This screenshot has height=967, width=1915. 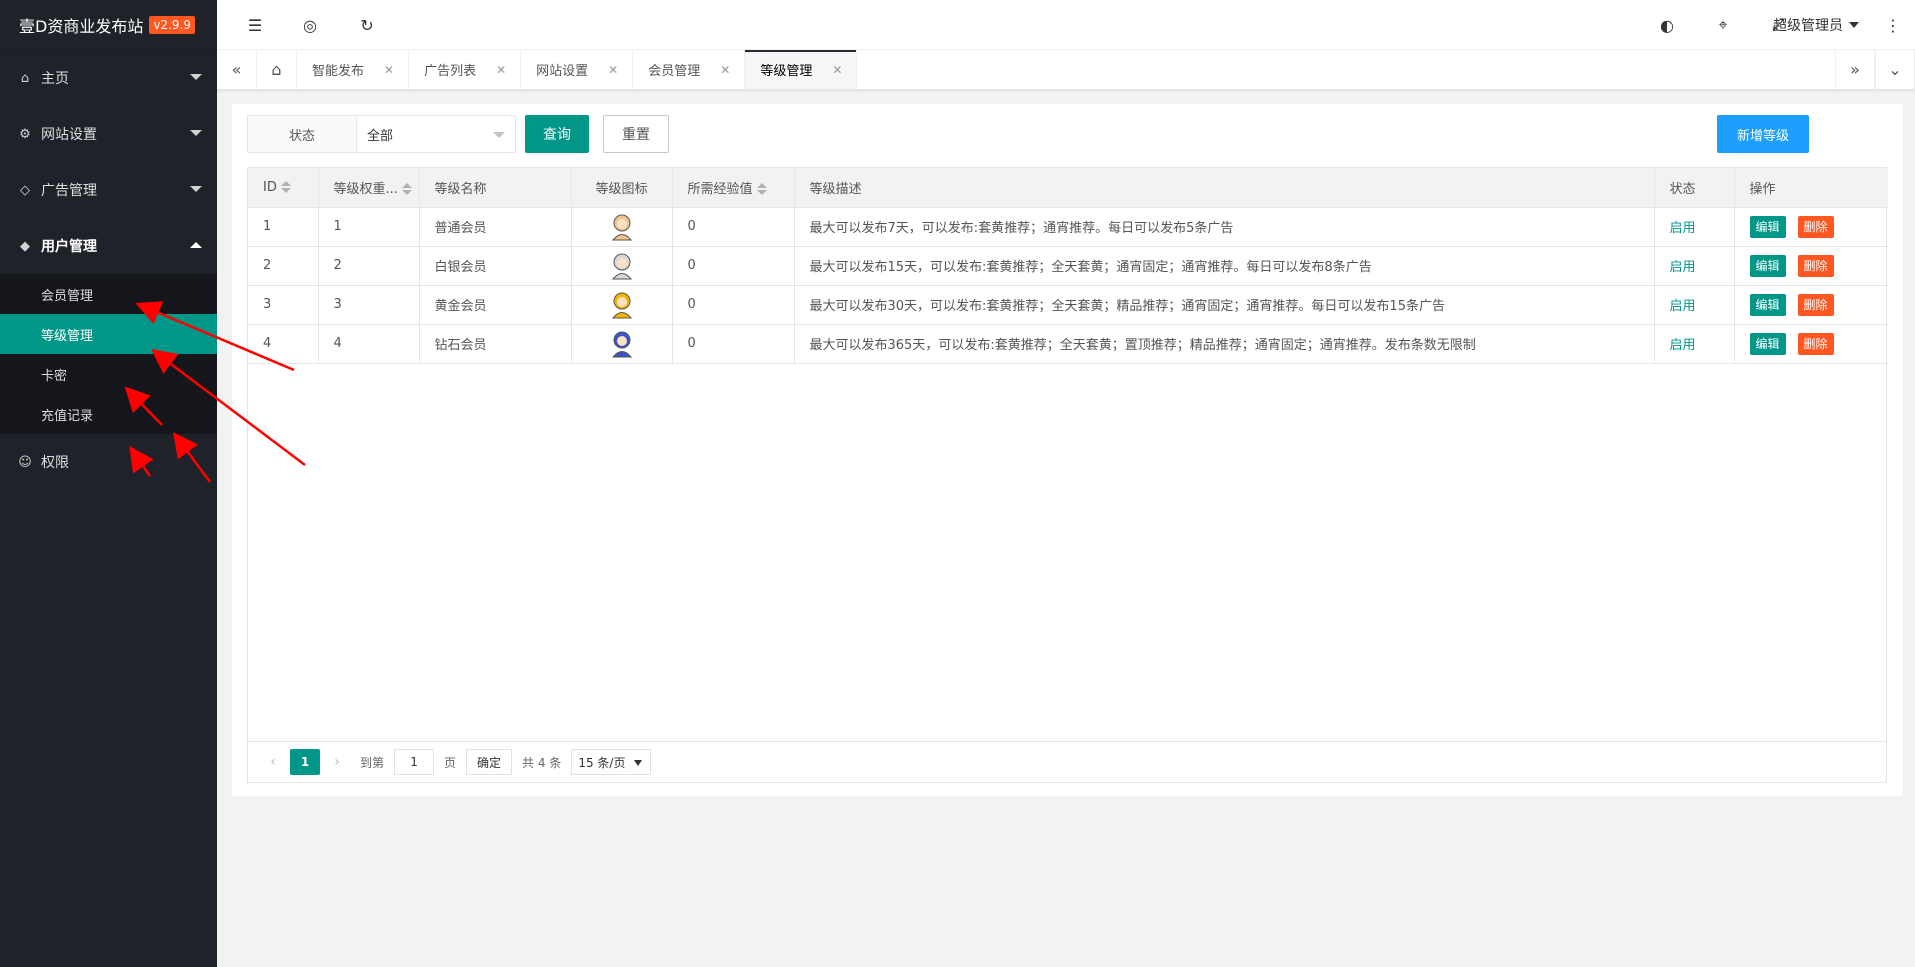 I want to click on tab-smart-publish: 智能发布 ✕, so click(x=353, y=69).